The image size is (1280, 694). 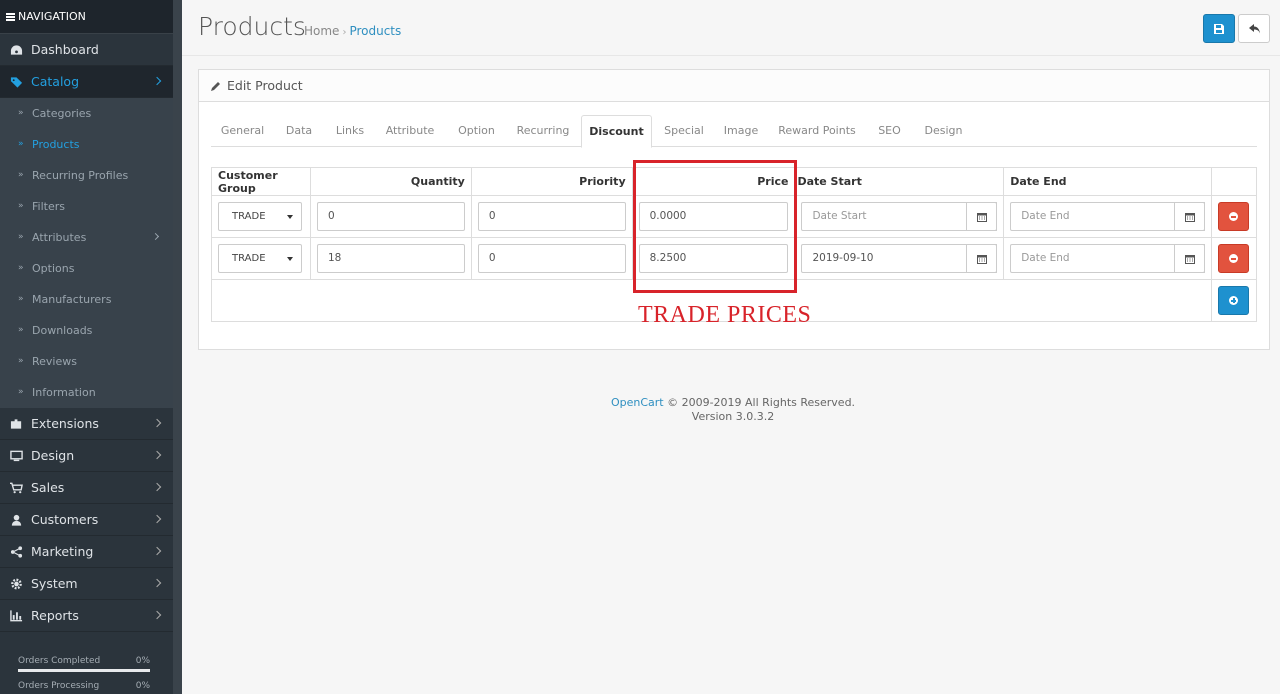 I want to click on submenu-item-information: » Information, so click(x=86, y=392).